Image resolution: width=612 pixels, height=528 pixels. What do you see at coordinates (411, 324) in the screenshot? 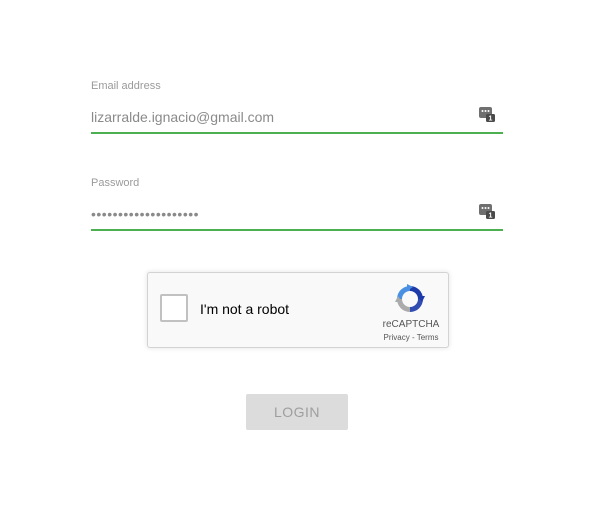
I see `recaptcha-brand-text: reCAPTCHA` at bounding box center [411, 324].